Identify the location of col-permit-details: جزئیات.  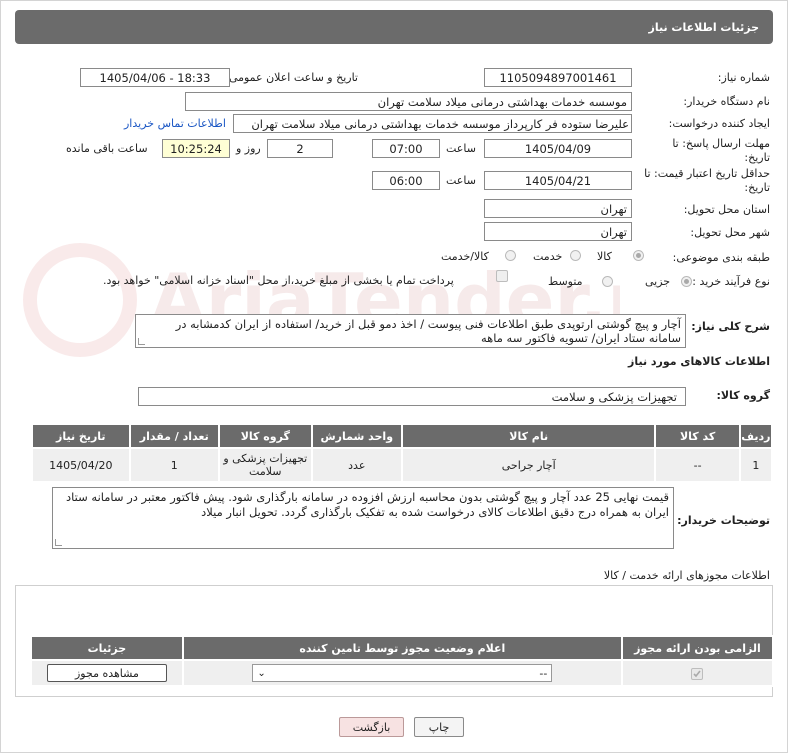
(107, 648).